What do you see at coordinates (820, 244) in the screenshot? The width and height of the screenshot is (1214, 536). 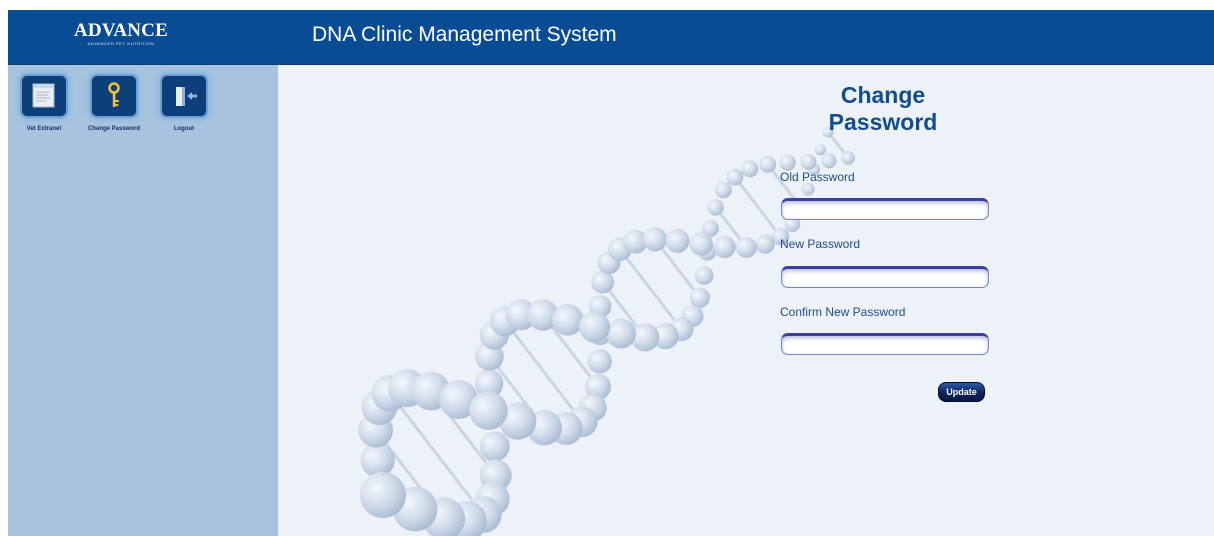 I see `new-password-label: New Password` at bounding box center [820, 244].